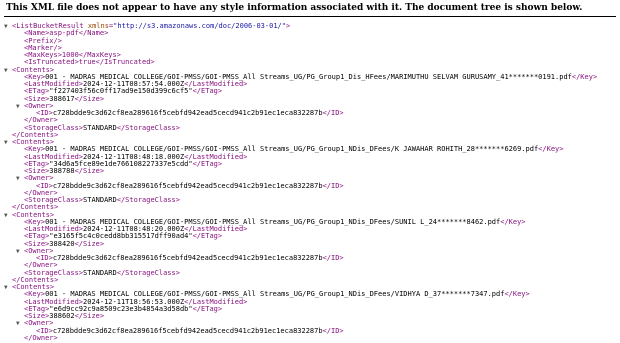 This screenshot has width=620, height=343. I want to click on size-row: <Size>388617</Size>, so click(311, 98).